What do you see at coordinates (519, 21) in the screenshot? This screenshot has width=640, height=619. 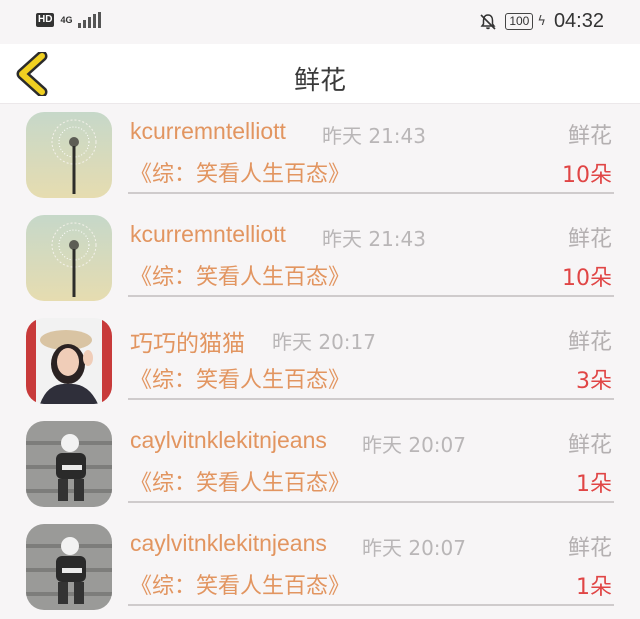 I see `battery-icon: 100` at bounding box center [519, 21].